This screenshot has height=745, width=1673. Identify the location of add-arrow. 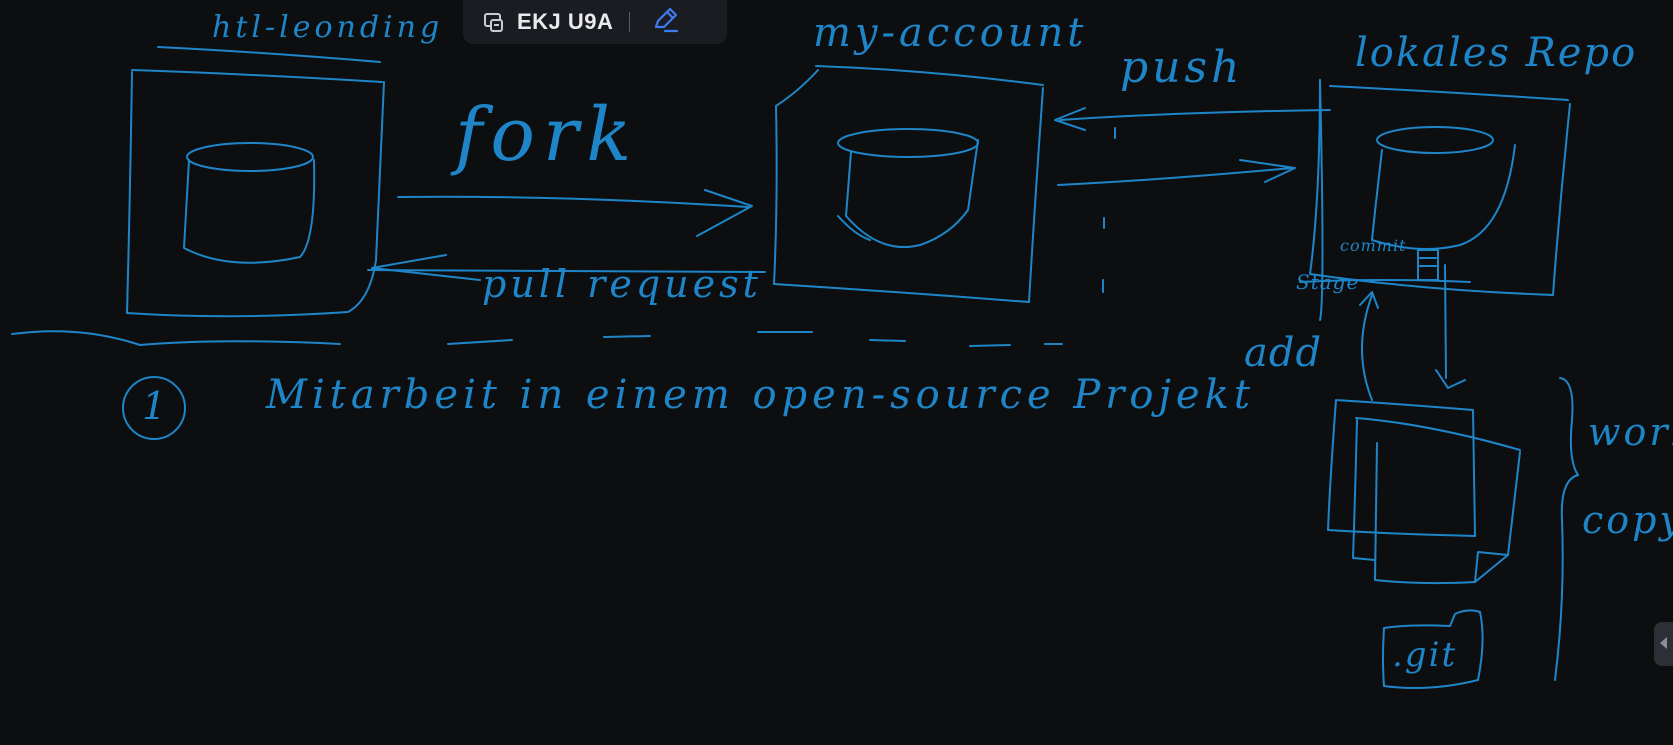
(1369, 346).